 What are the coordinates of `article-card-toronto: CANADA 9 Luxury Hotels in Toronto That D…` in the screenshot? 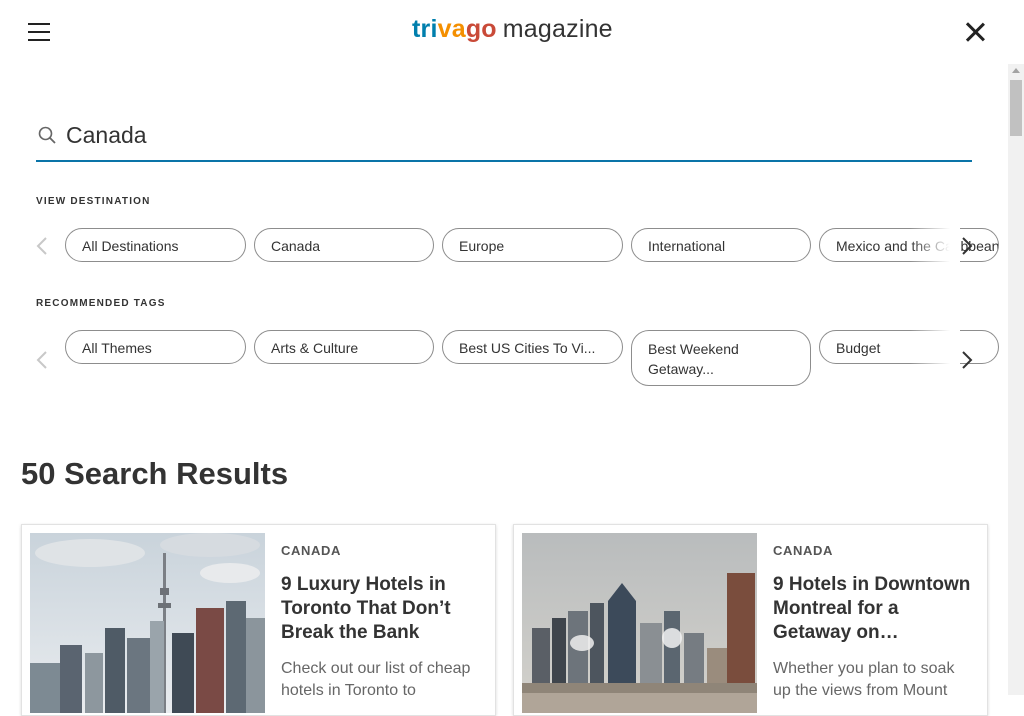 It's located at (258, 620).